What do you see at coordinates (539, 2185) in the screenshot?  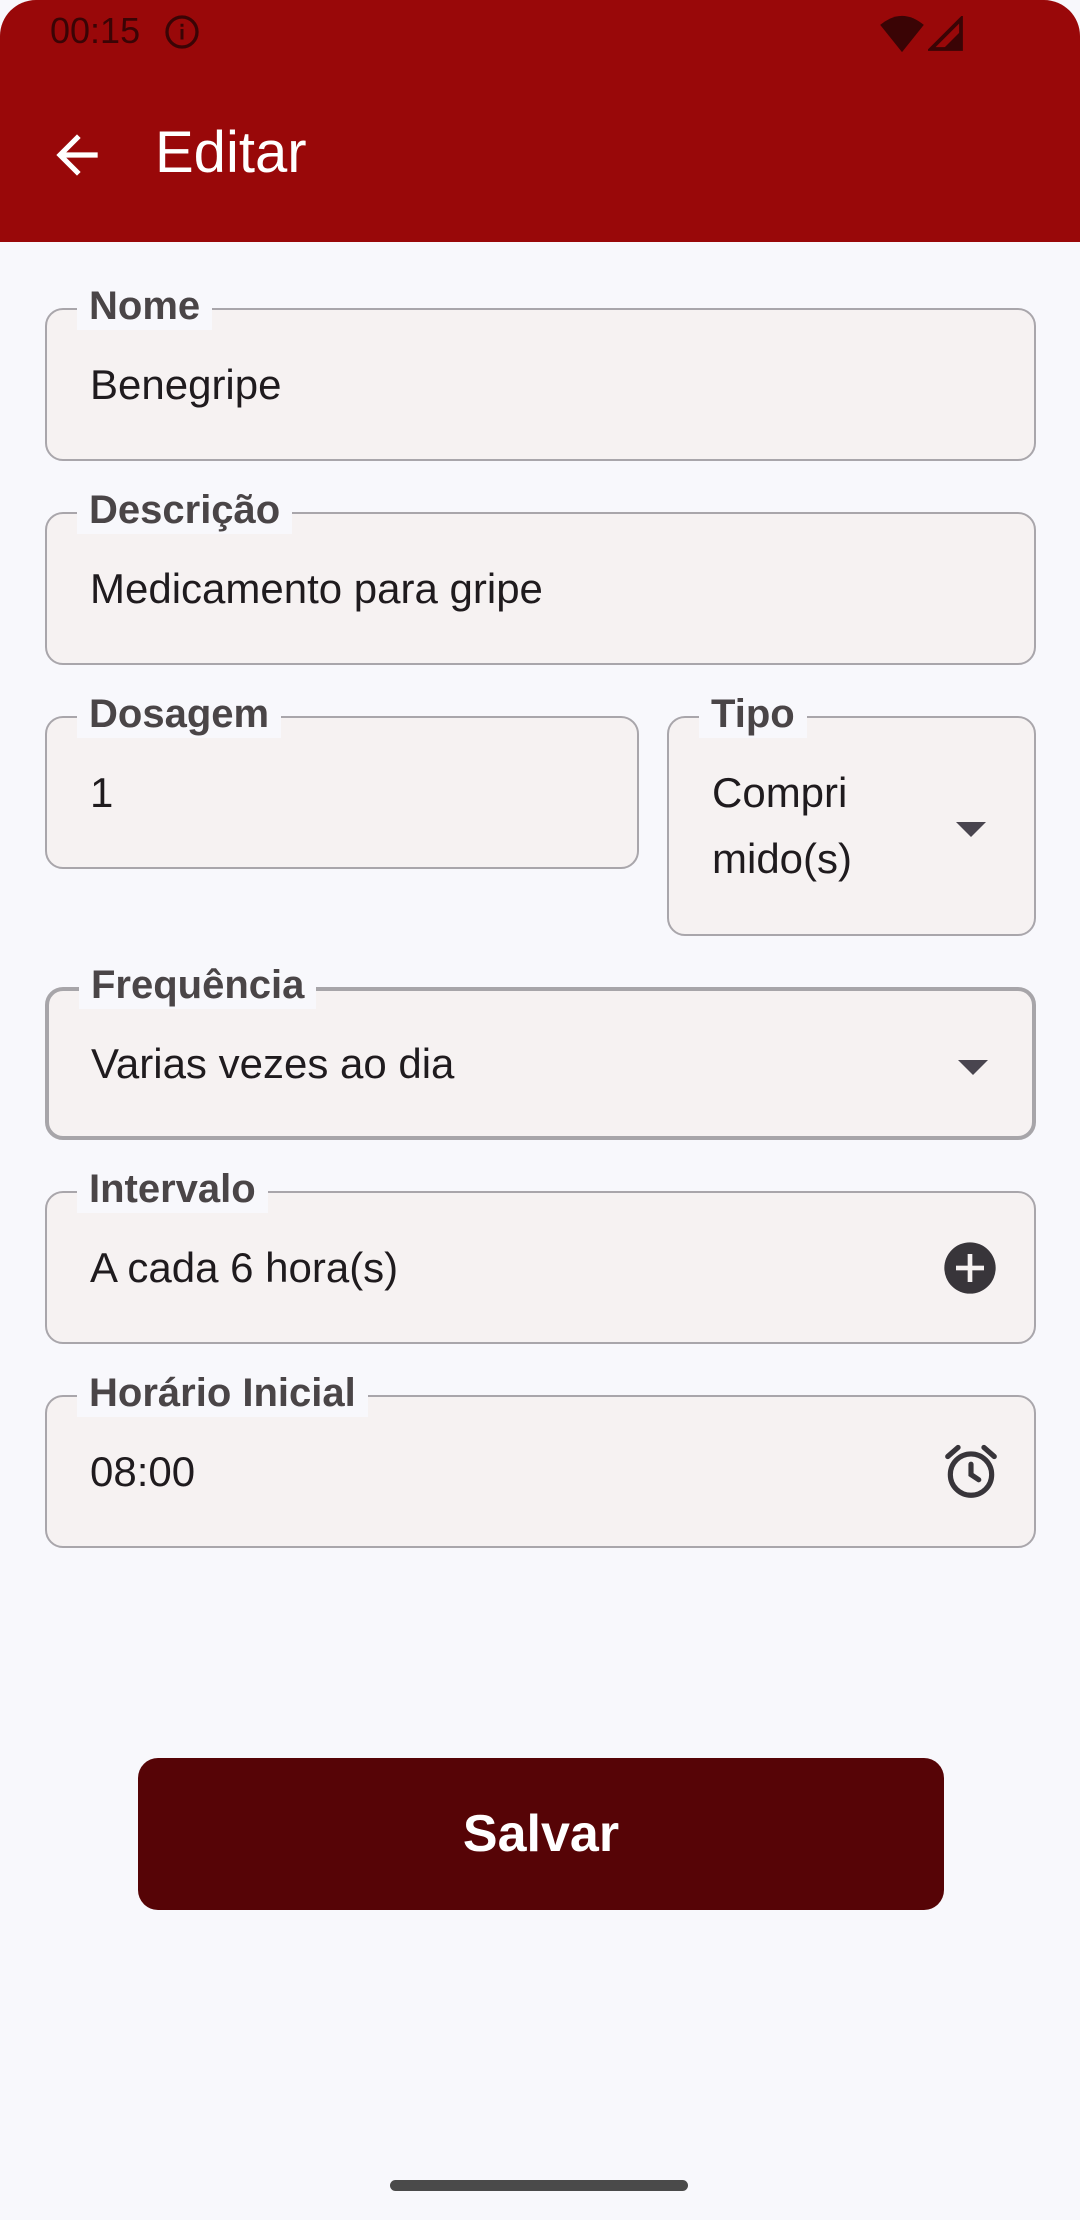 I see `home-indicator` at bounding box center [539, 2185].